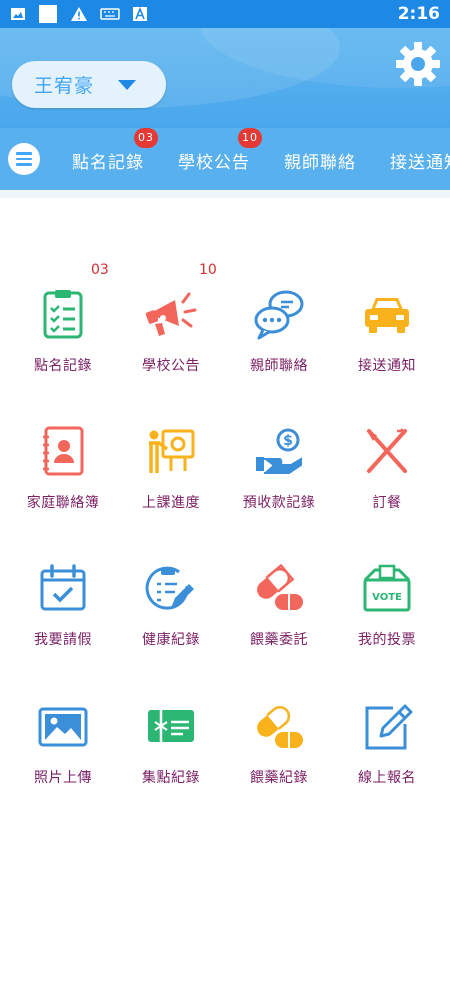 The width and height of the screenshot is (450, 1000). I want to click on grid-item-label: 訂餐, so click(387, 503).